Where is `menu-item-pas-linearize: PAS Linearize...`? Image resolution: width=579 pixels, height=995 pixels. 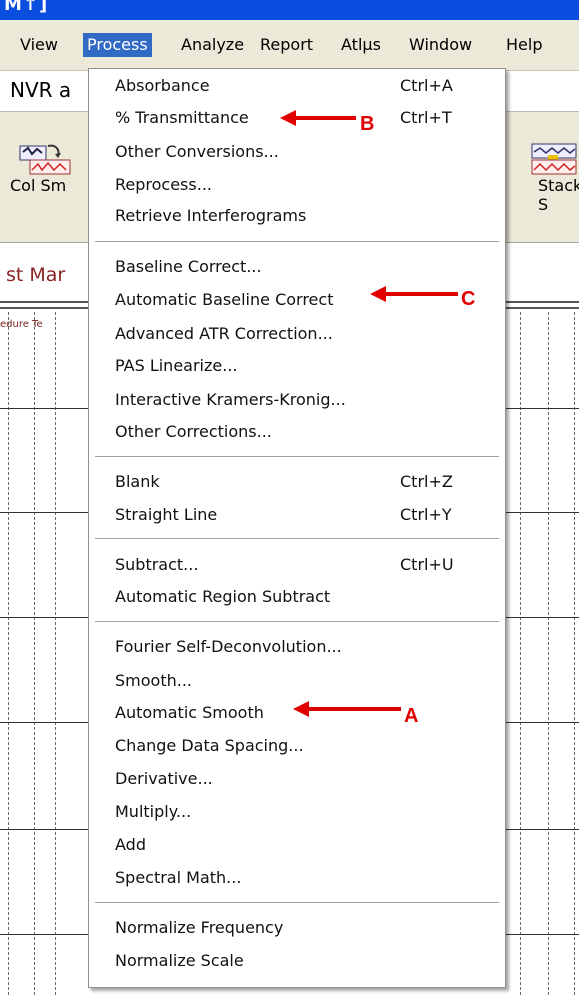
menu-item-pas-linearize: PAS Linearize... is located at coordinates (307, 366).